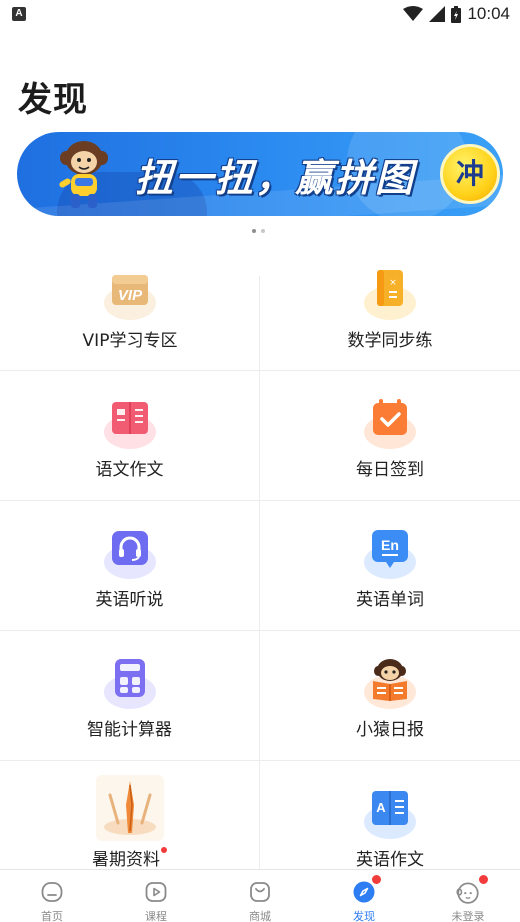  I want to click on play-icon, so click(156, 892).